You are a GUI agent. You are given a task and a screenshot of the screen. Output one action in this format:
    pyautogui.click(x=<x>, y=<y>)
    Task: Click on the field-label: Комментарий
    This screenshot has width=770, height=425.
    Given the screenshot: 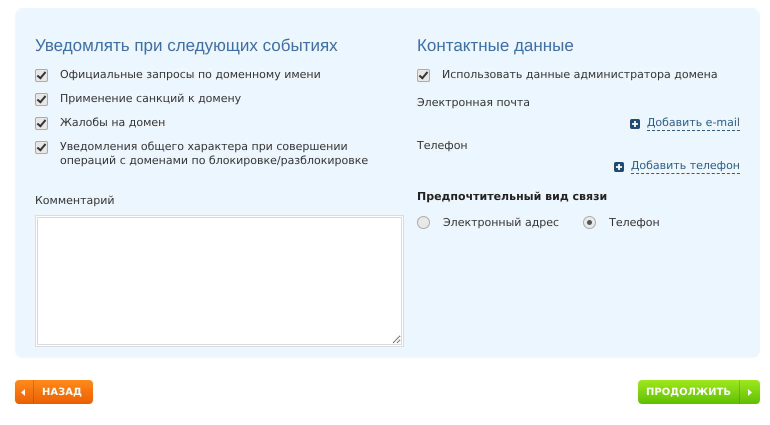 What is the action you would take?
    pyautogui.click(x=75, y=201)
    